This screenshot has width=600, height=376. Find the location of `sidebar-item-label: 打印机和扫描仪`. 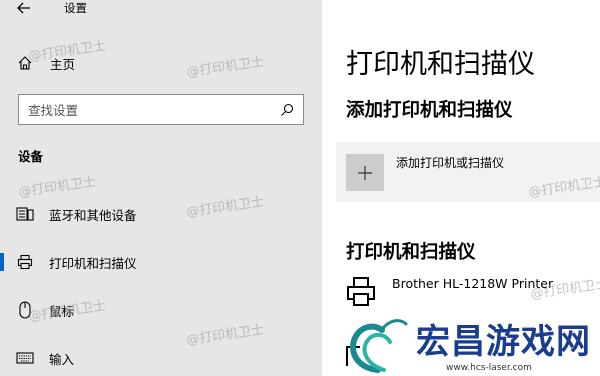

sidebar-item-label: 打印机和扫描仪 is located at coordinates (93, 263).